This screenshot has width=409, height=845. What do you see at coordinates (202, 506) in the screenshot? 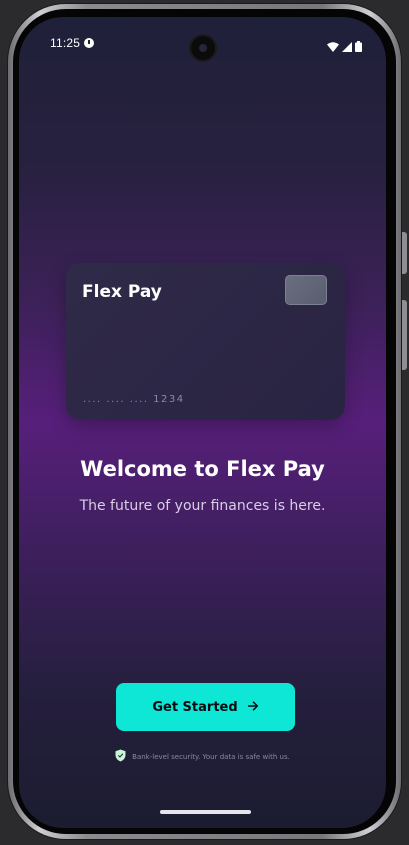
I see `welcome-subtitle: The future of your finances is here.` at bounding box center [202, 506].